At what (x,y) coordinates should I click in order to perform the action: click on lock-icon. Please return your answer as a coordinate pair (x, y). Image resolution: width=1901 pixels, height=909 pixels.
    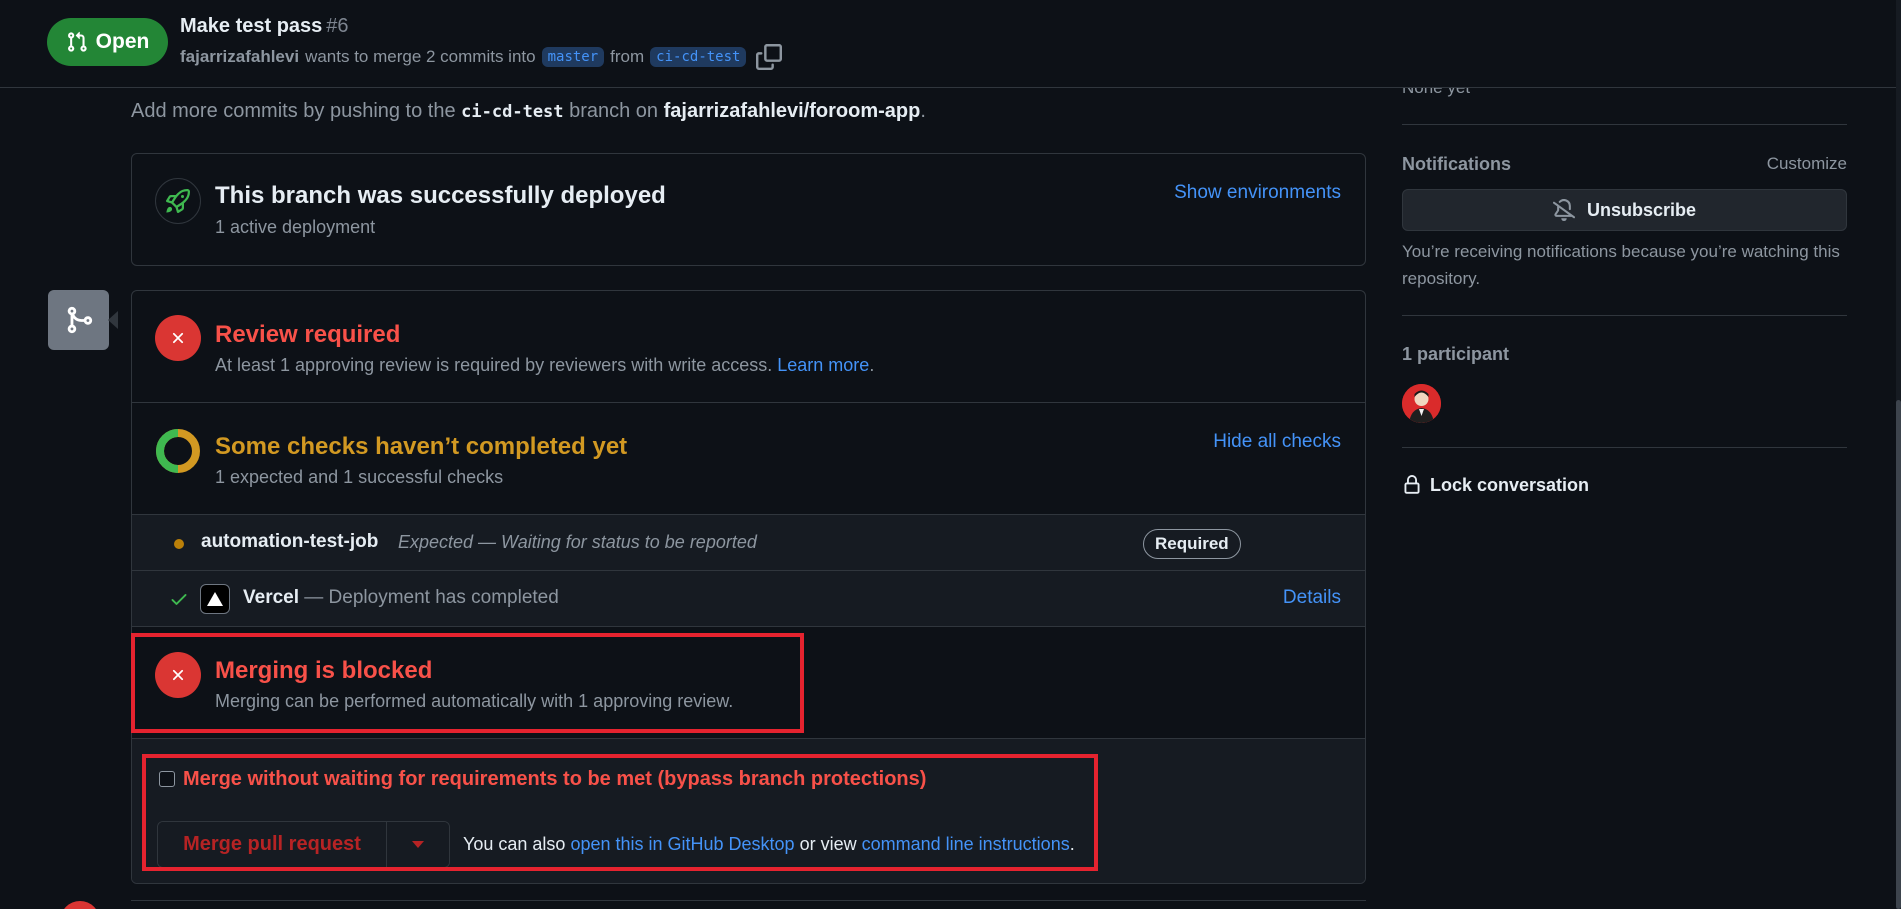
    Looking at the image, I should click on (1412, 484).